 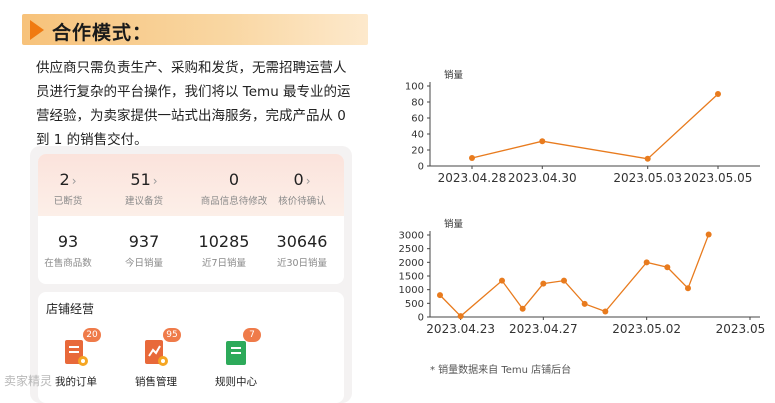 I want to click on section-title: 合作模式：, so click(x=102, y=33).